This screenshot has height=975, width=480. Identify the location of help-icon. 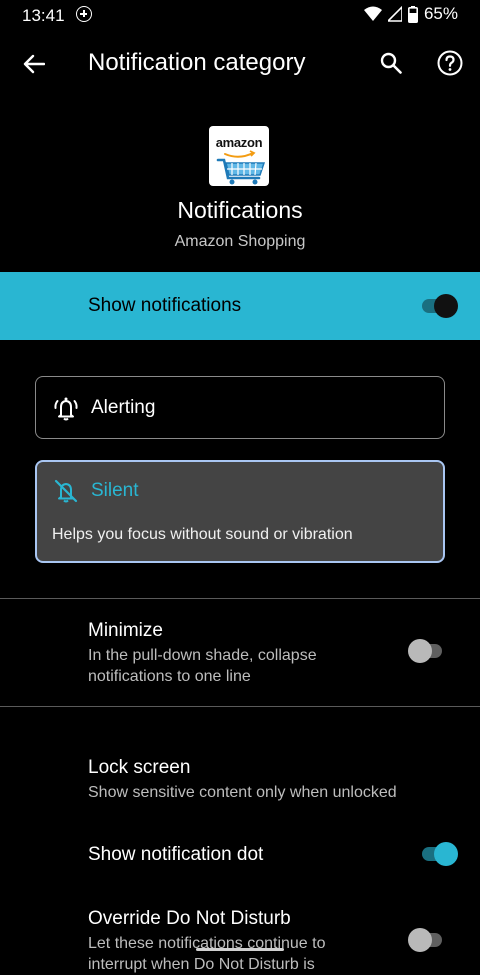
(450, 63).